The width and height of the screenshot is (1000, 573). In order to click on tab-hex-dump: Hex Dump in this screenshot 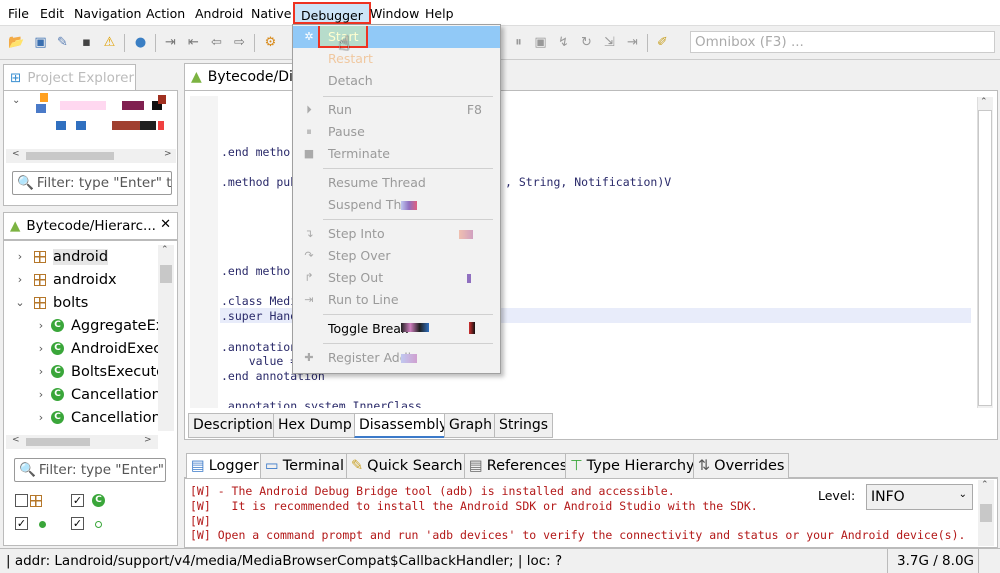, I will do `click(315, 425)`.